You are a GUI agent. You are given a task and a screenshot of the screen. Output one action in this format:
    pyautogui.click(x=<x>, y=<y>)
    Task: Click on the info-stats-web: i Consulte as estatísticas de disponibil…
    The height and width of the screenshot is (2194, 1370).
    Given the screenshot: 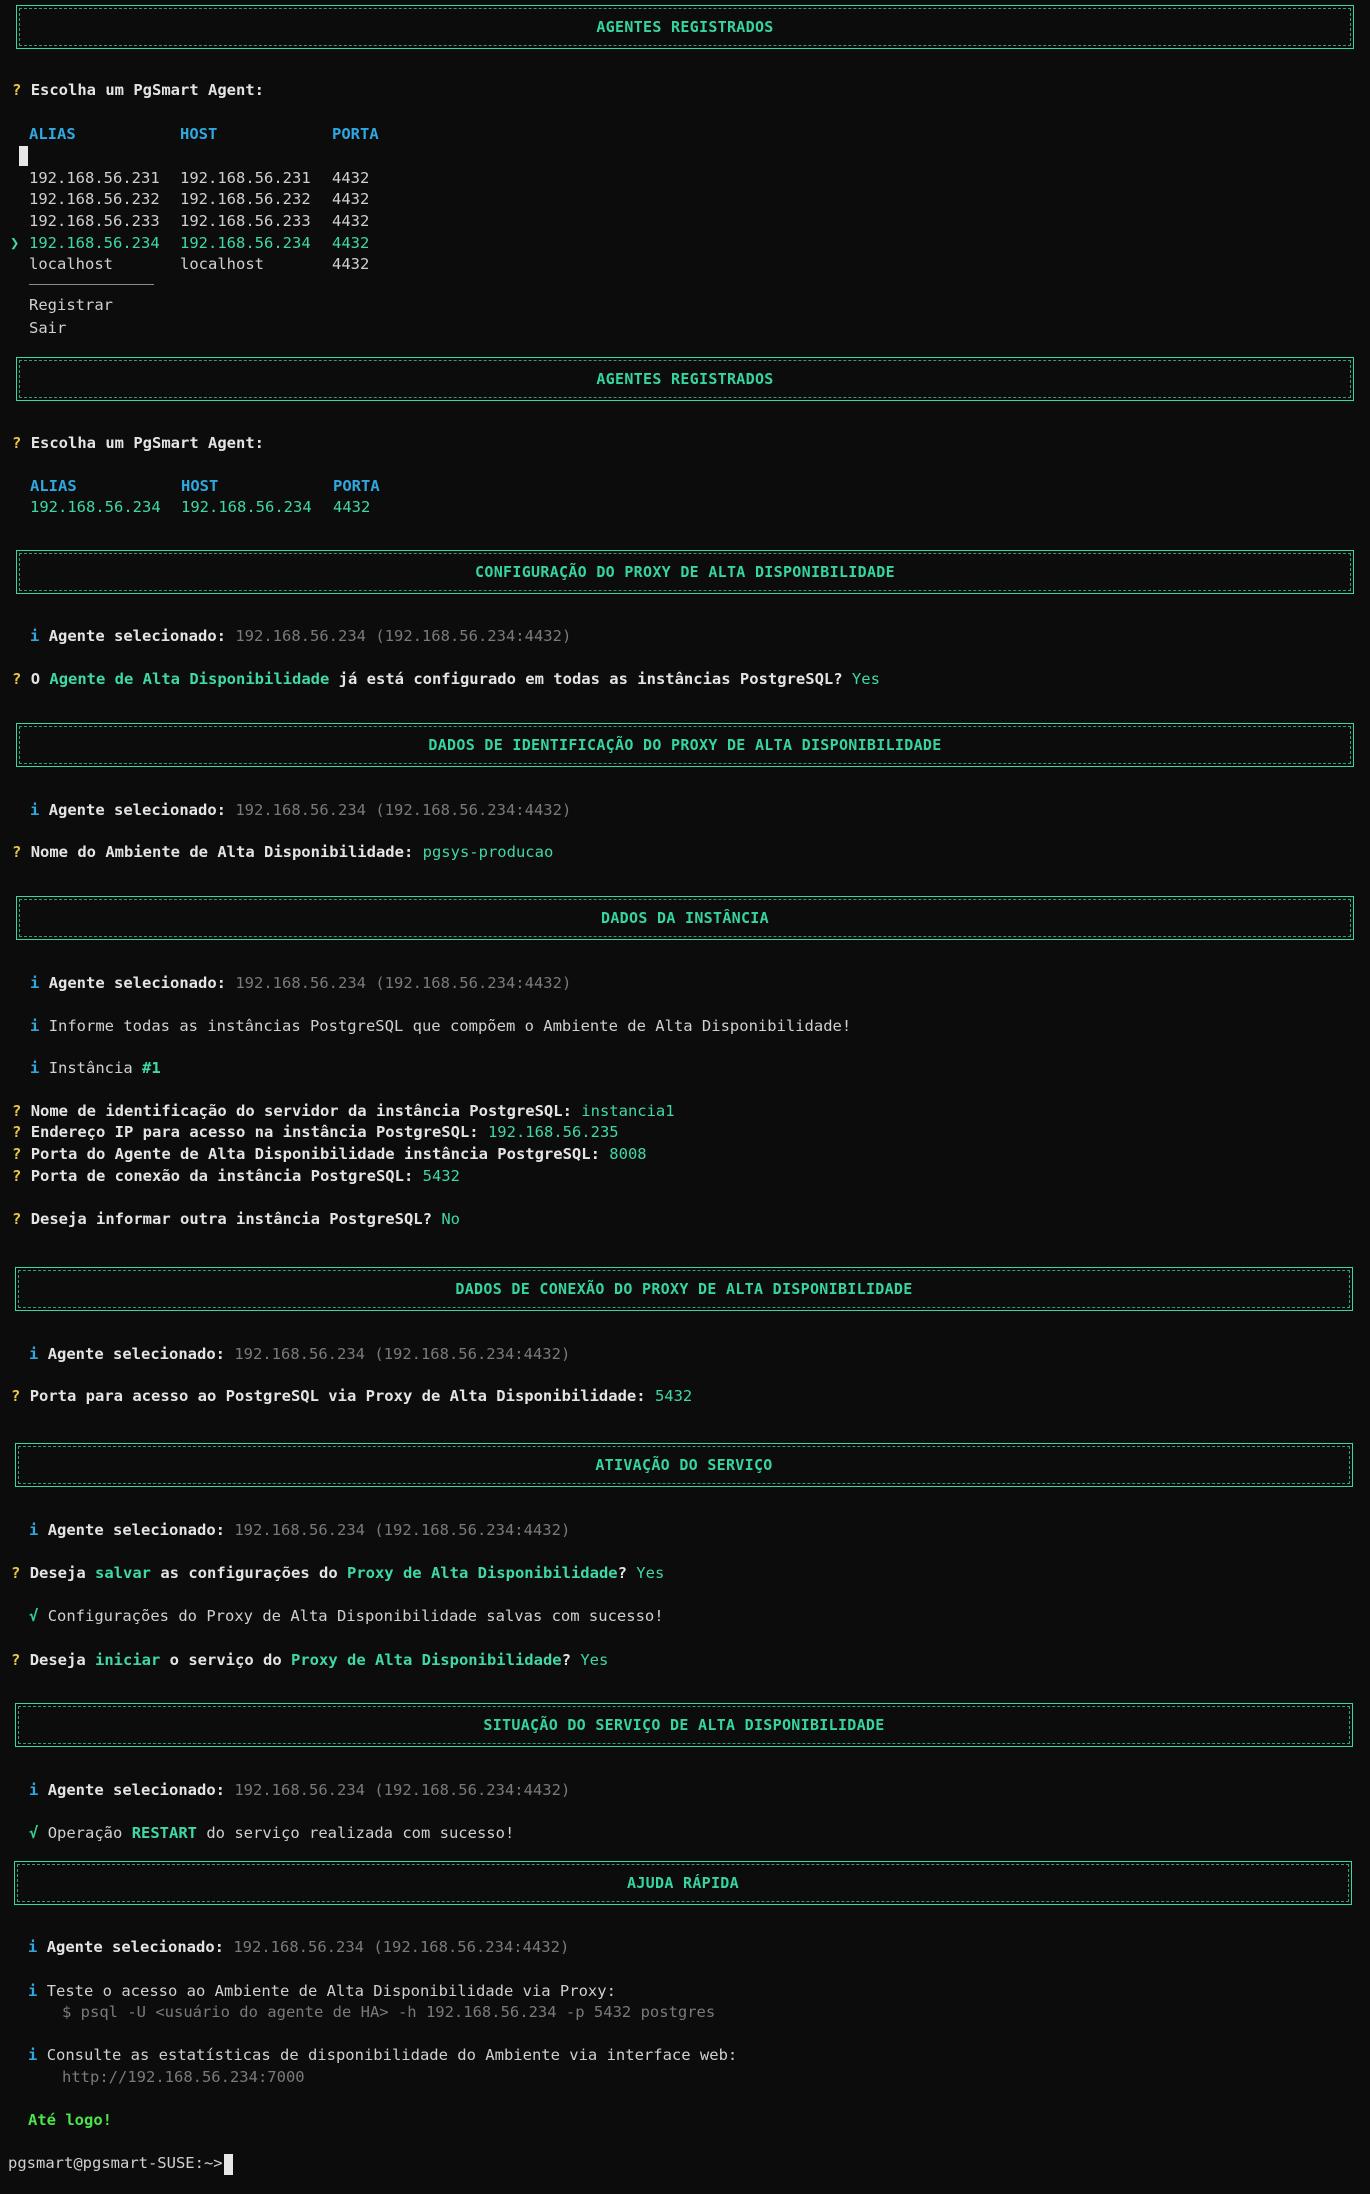 What is the action you would take?
    pyautogui.click(x=383, y=2055)
    